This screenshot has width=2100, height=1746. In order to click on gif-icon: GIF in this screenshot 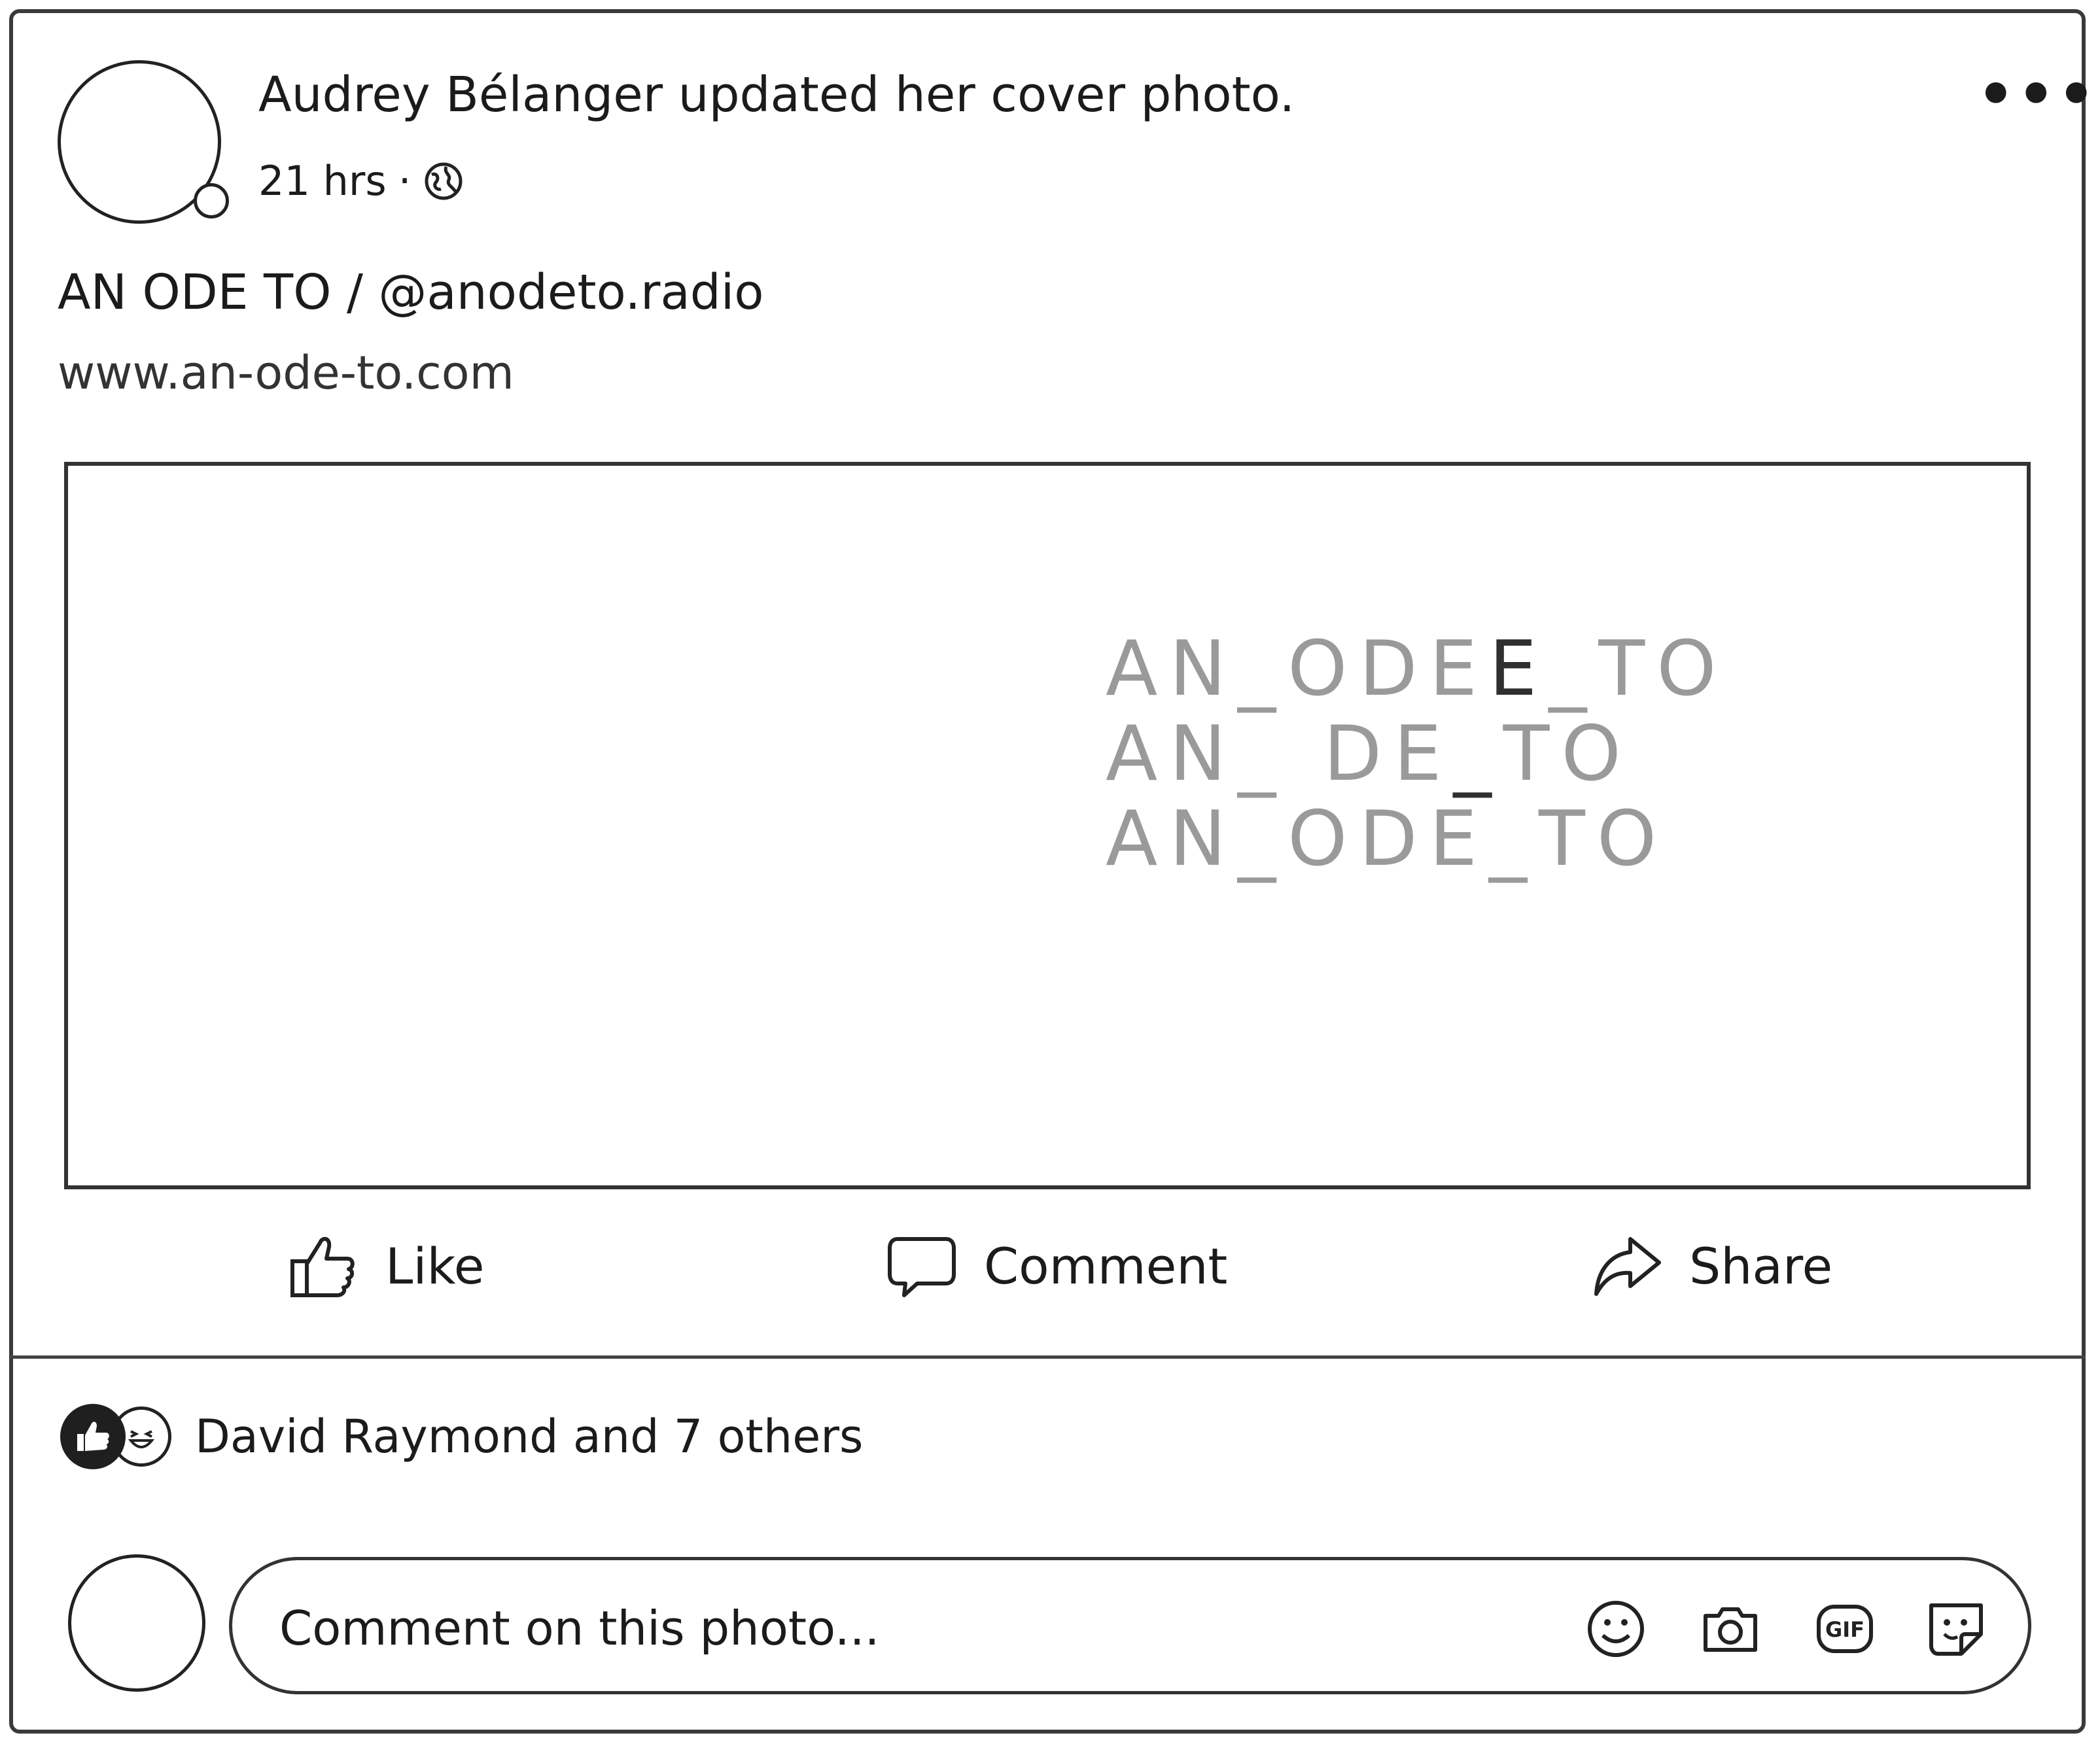, I will do `click(1844, 1629)`.